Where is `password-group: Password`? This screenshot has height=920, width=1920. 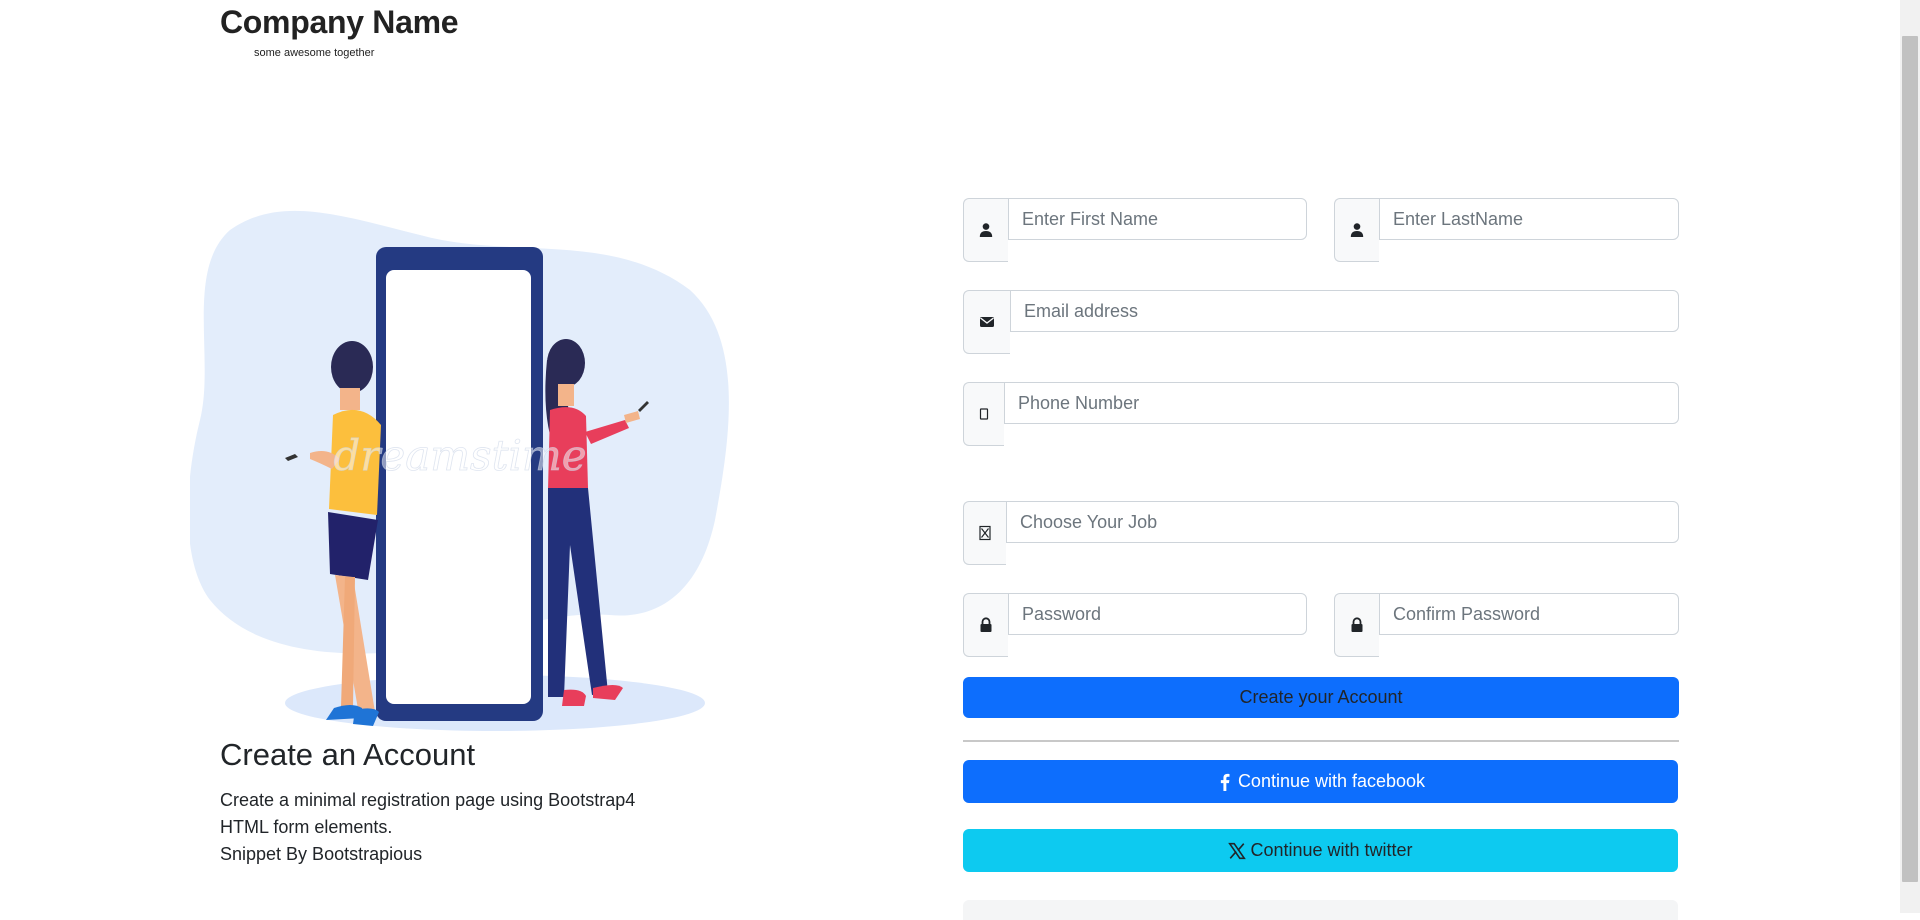 password-group: Password is located at coordinates (1135, 625).